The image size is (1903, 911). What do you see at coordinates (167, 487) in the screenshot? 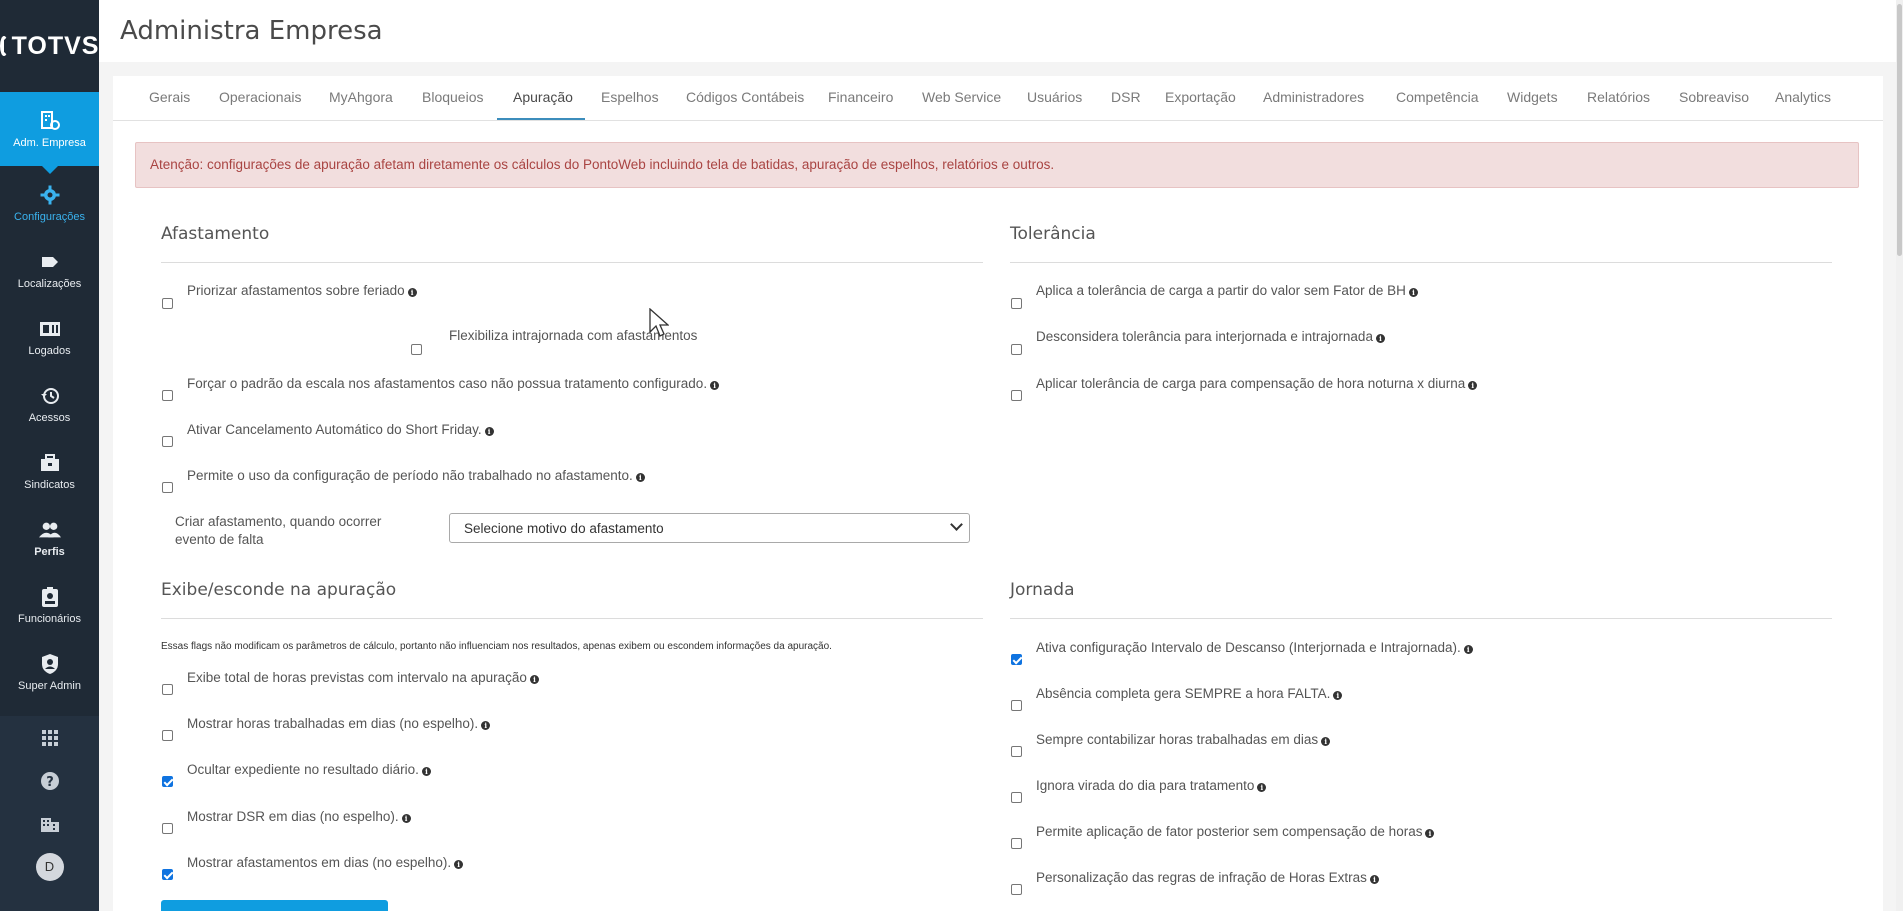
I see `checkbox-periodo-nao-trabalhado` at bounding box center [167, 487].